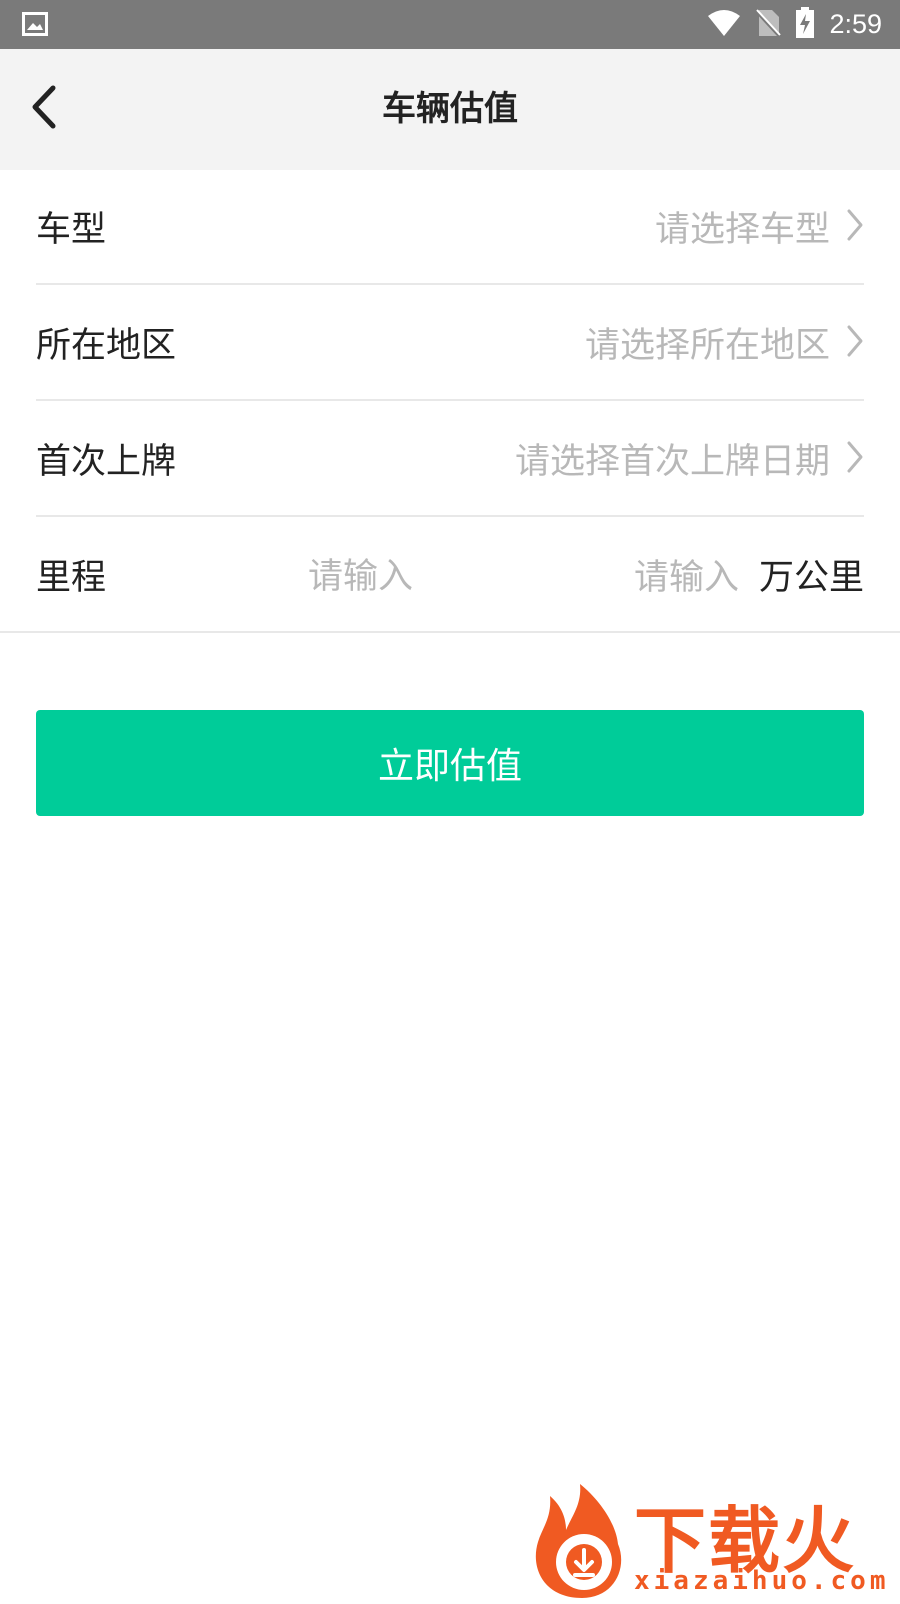  I want to click on first-registration-label: 首次上牌, so click(106, 462).